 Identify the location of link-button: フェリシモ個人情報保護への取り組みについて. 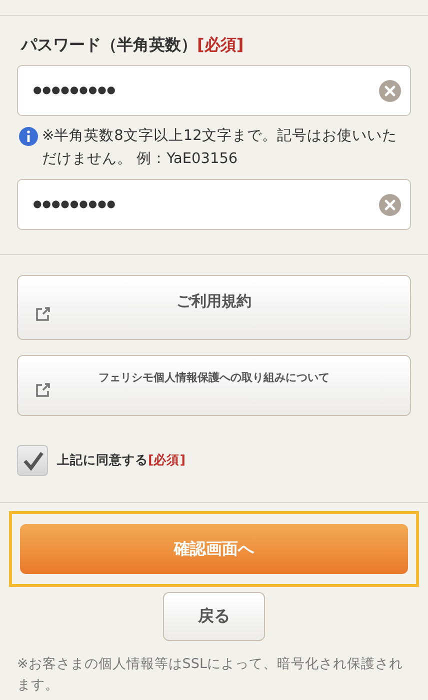
(214, 385).